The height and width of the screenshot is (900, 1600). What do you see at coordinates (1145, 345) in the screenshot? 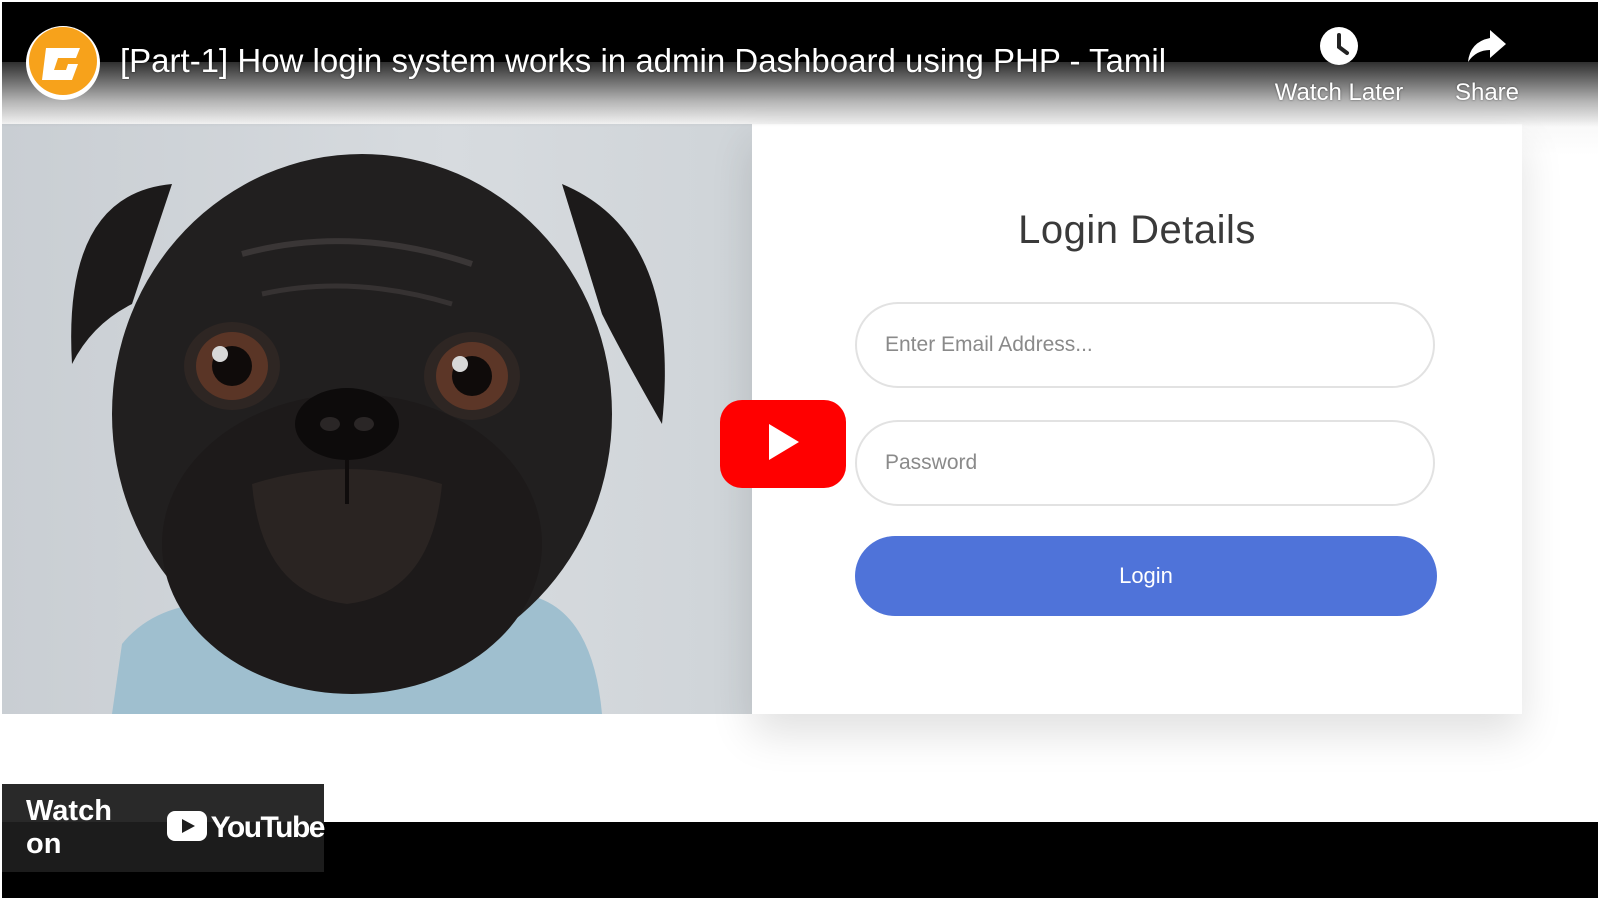
I see `email-field` at bounding box center [1145, 345].